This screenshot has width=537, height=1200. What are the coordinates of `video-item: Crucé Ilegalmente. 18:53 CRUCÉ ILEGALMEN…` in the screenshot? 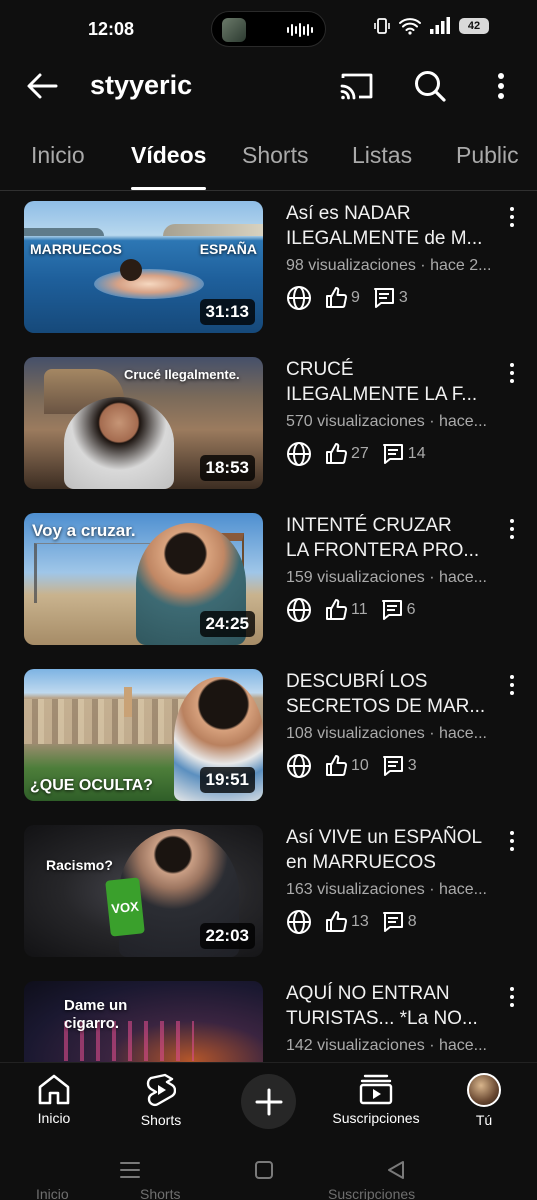 It's located at (268, 423).